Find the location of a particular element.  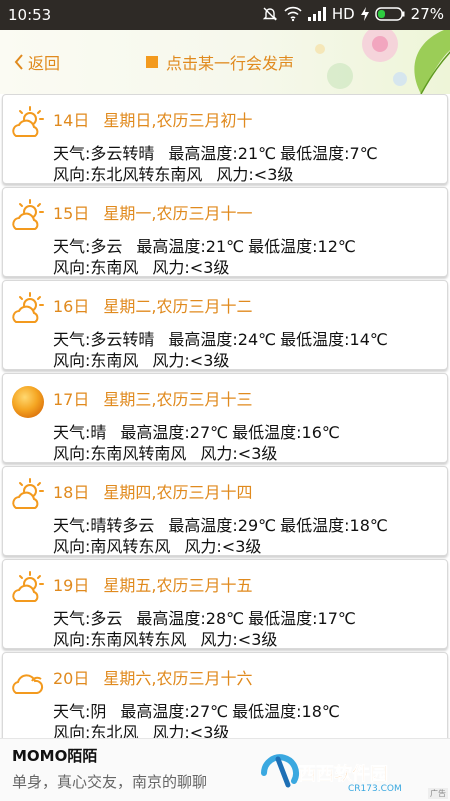

ad-title: MOMO陌陌 is located at coordinates (55, 756).